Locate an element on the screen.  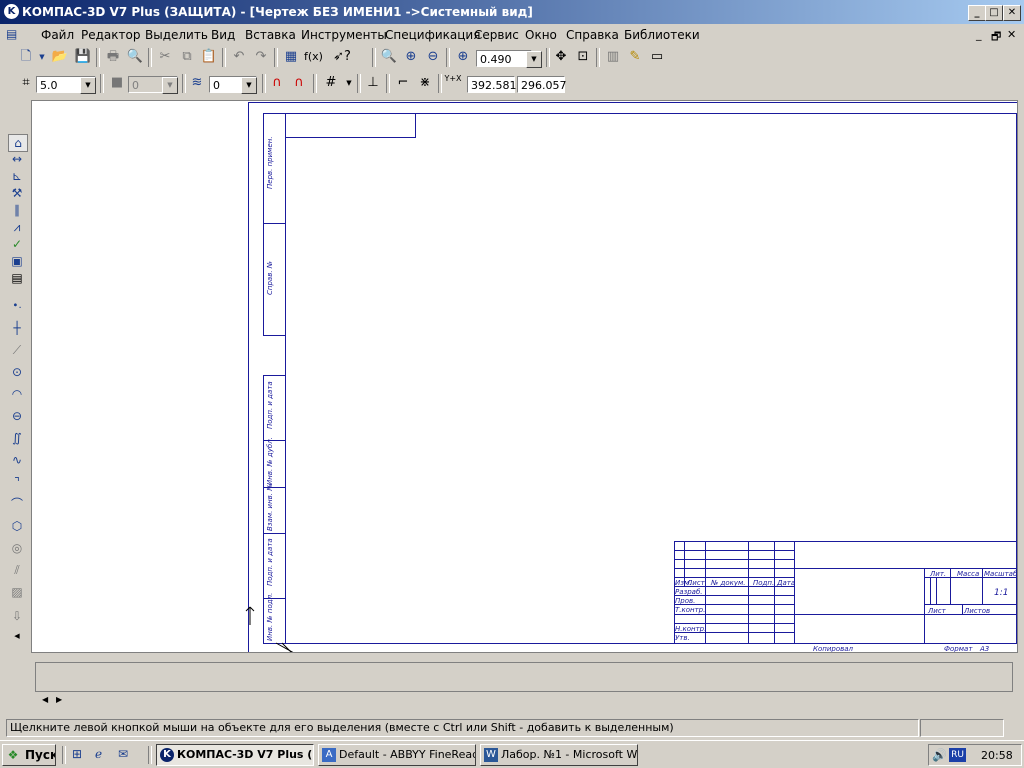
zoom-fit-icon: ⊡ is located at coordinates (583, 57).